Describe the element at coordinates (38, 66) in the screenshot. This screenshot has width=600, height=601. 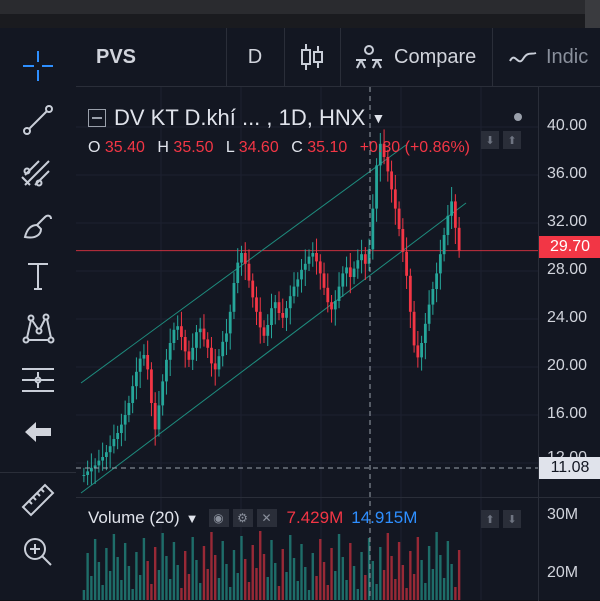
I see `crosshair-tool` at that location.